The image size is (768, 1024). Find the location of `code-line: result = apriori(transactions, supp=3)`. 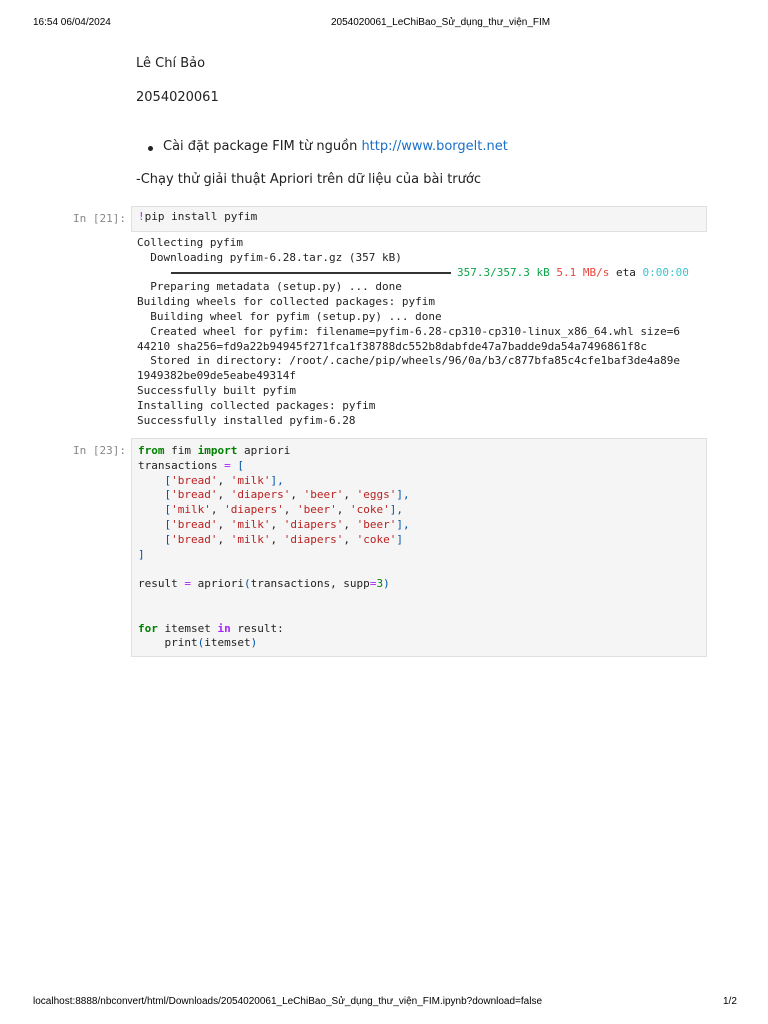

code-line: result = apriori(transactions, supp=3) is located at coordinates (419, 584).